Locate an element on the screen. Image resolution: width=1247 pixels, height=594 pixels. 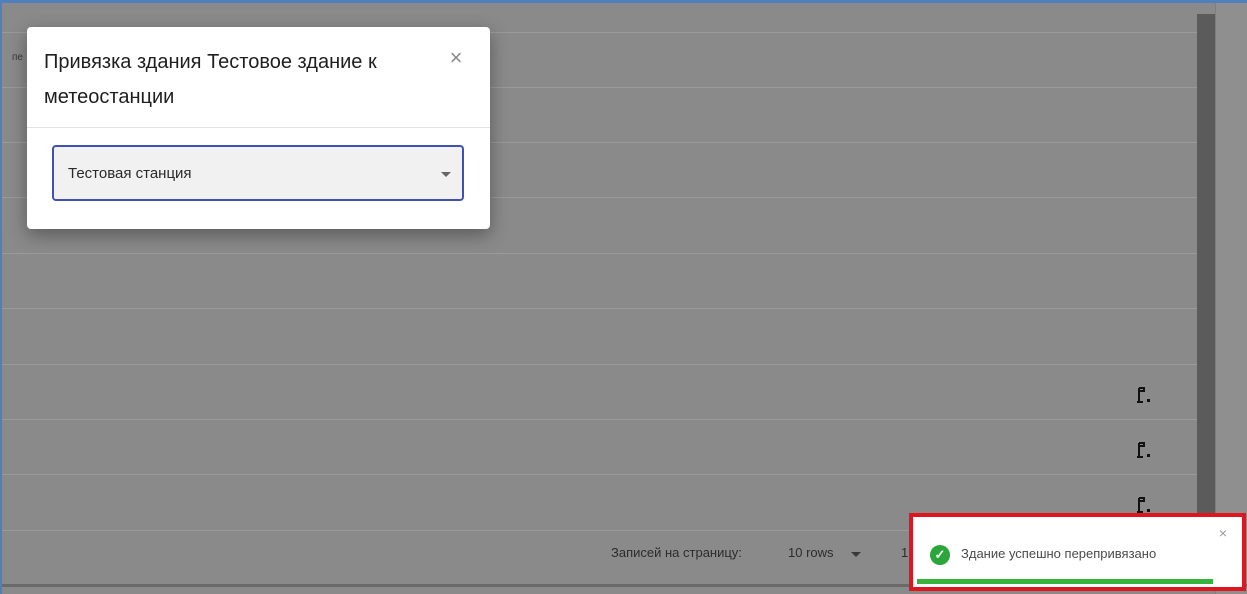
right-panel is located at coordinates (1231, 298).